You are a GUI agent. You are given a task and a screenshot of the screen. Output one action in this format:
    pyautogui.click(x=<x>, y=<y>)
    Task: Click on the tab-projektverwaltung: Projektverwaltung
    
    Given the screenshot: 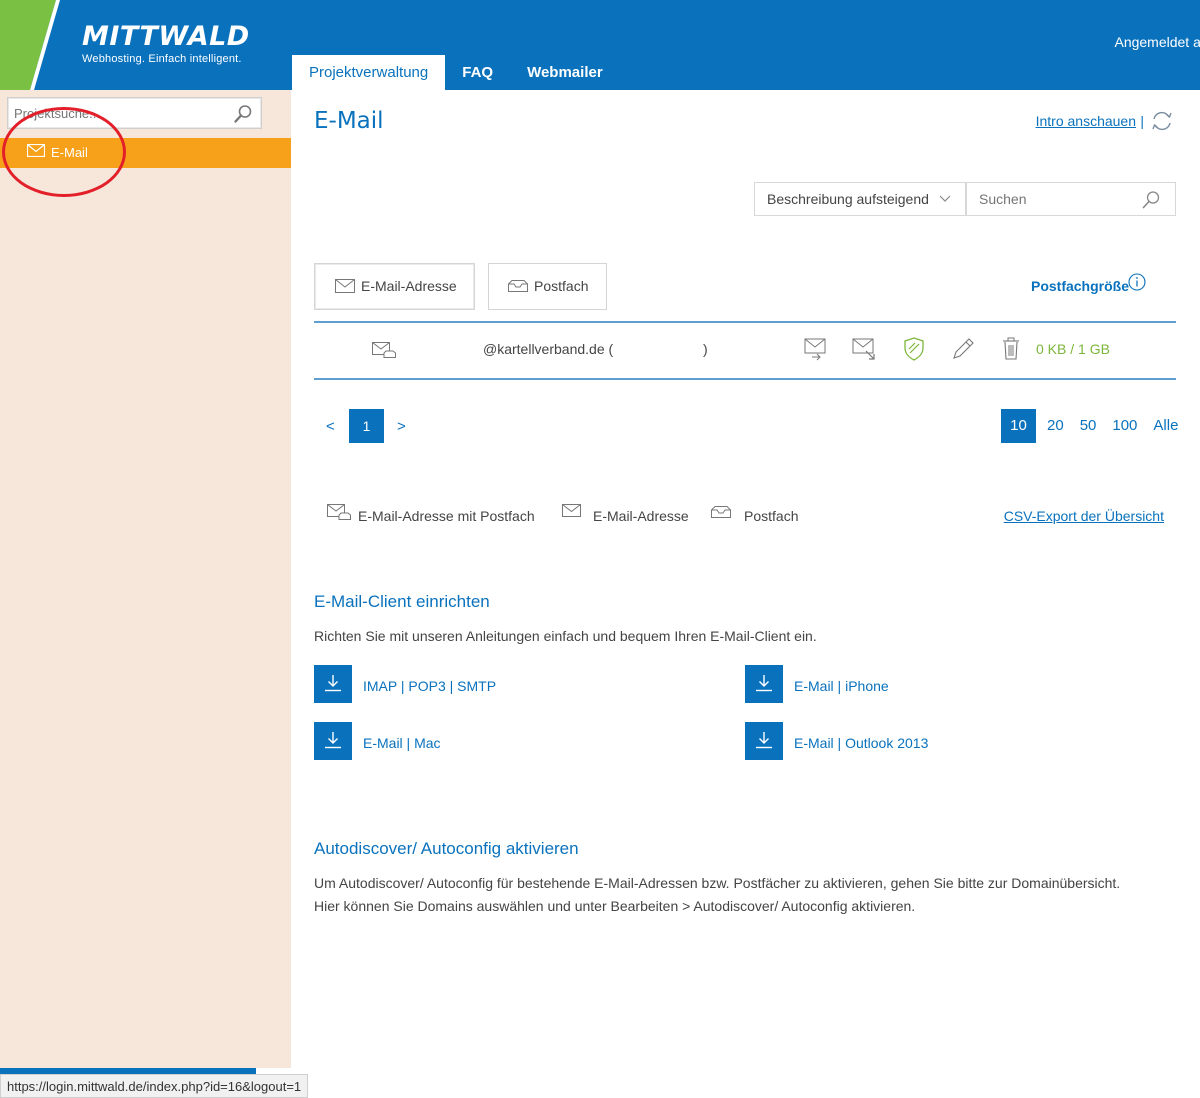 What is the action you would take?
    pyautogui.click(x=369, y=72)
    